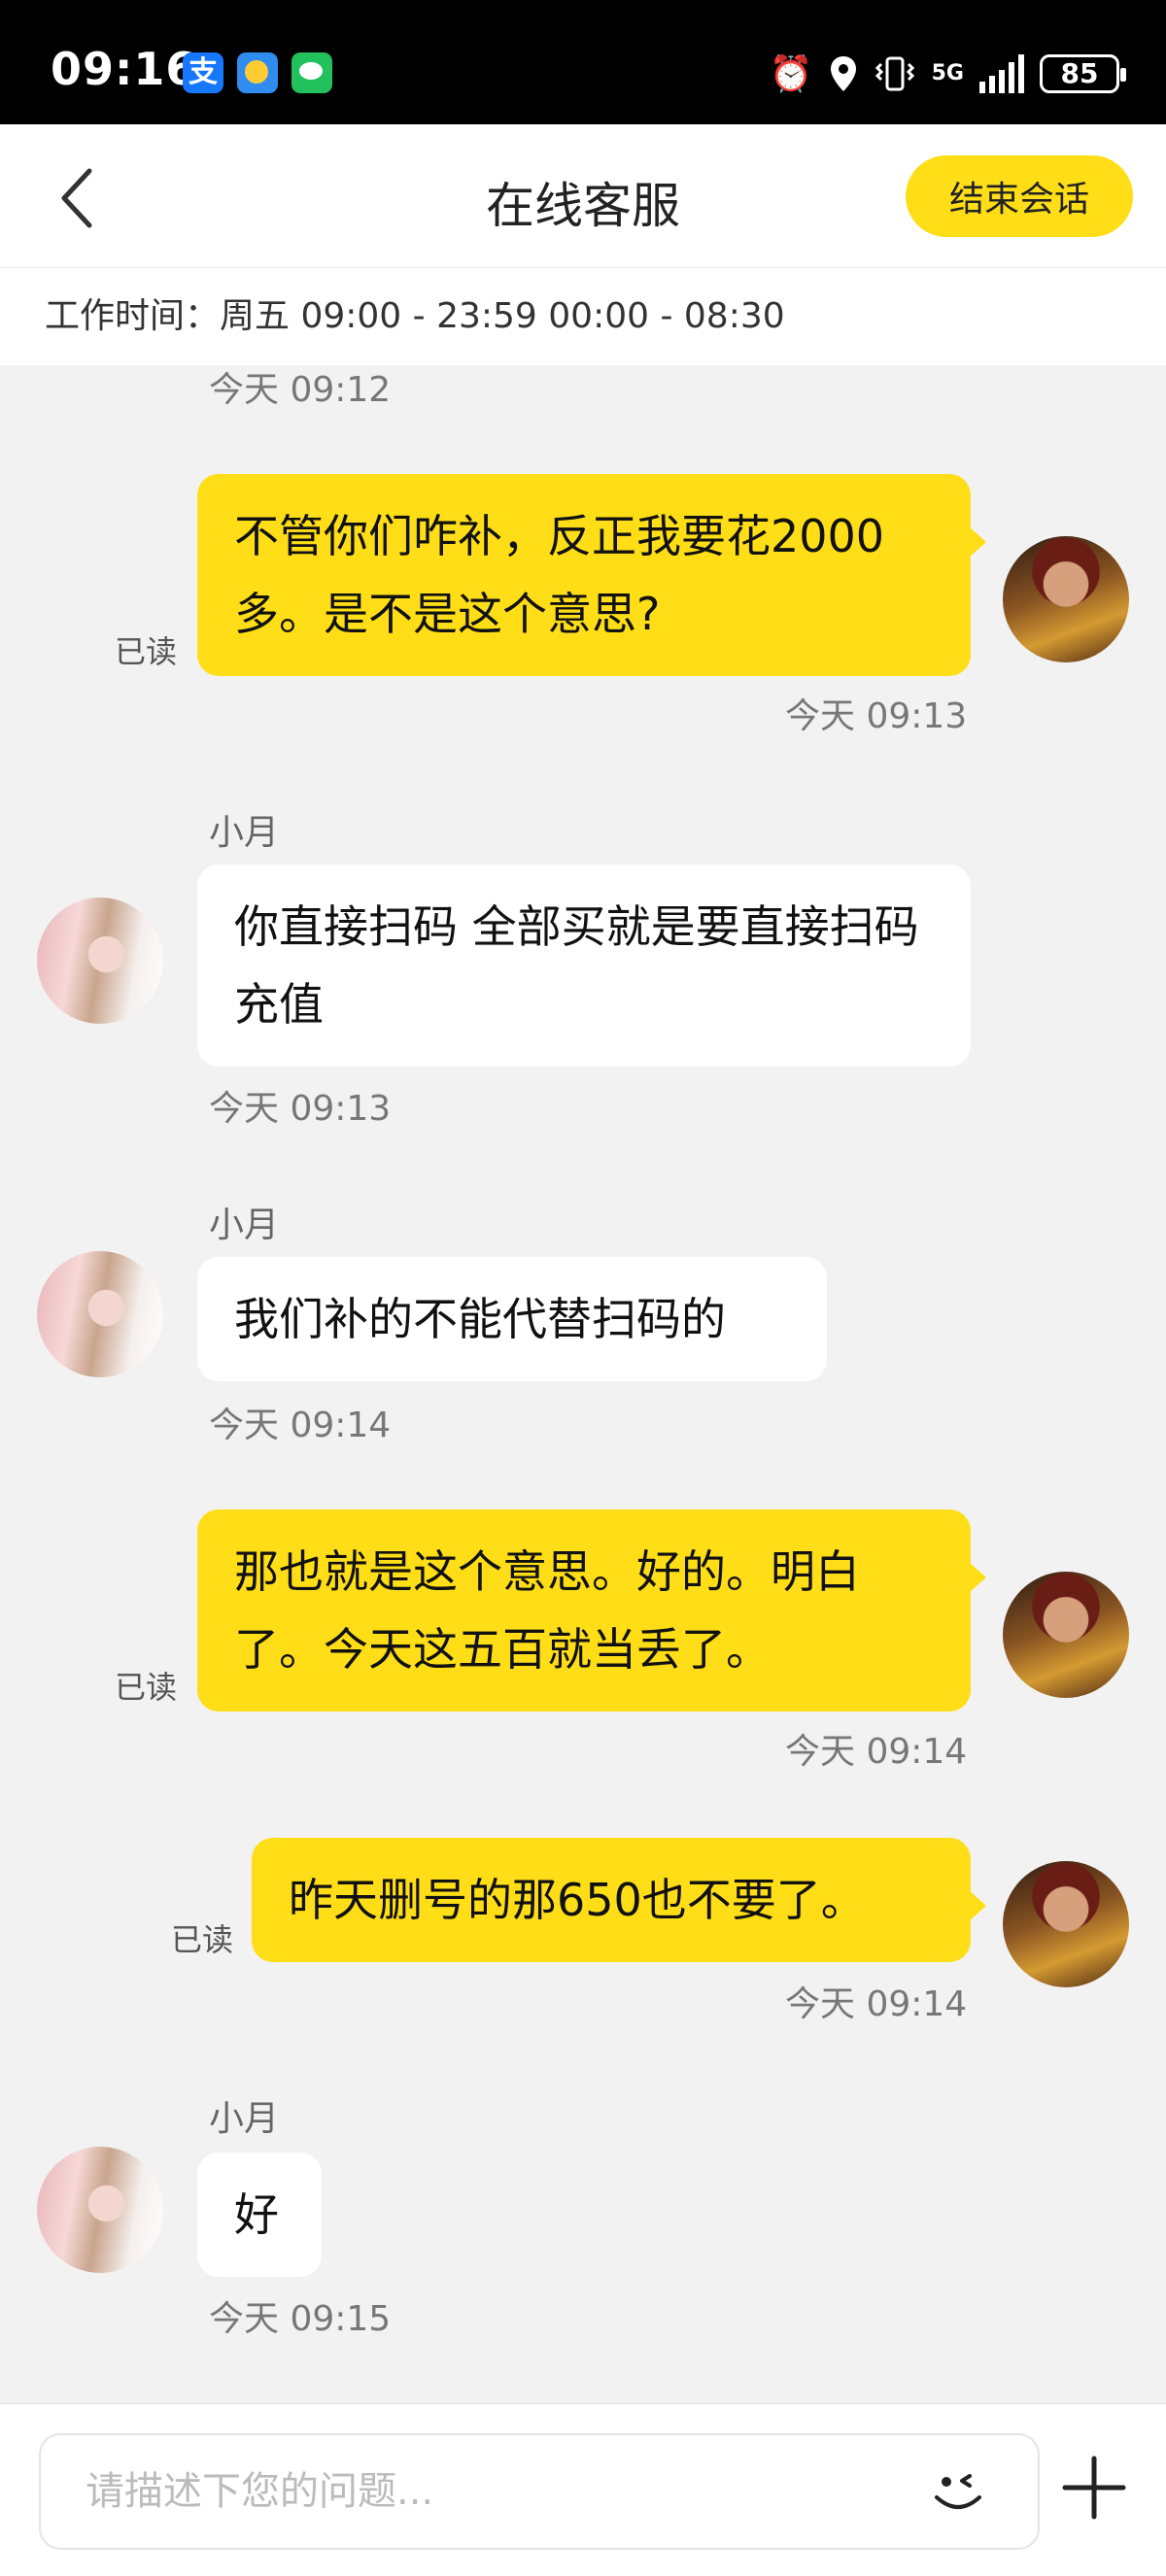  What do you see at coordinates (312, 72) in the screenshot?
I see `wechat-icon` at bounding box center [312, 72].